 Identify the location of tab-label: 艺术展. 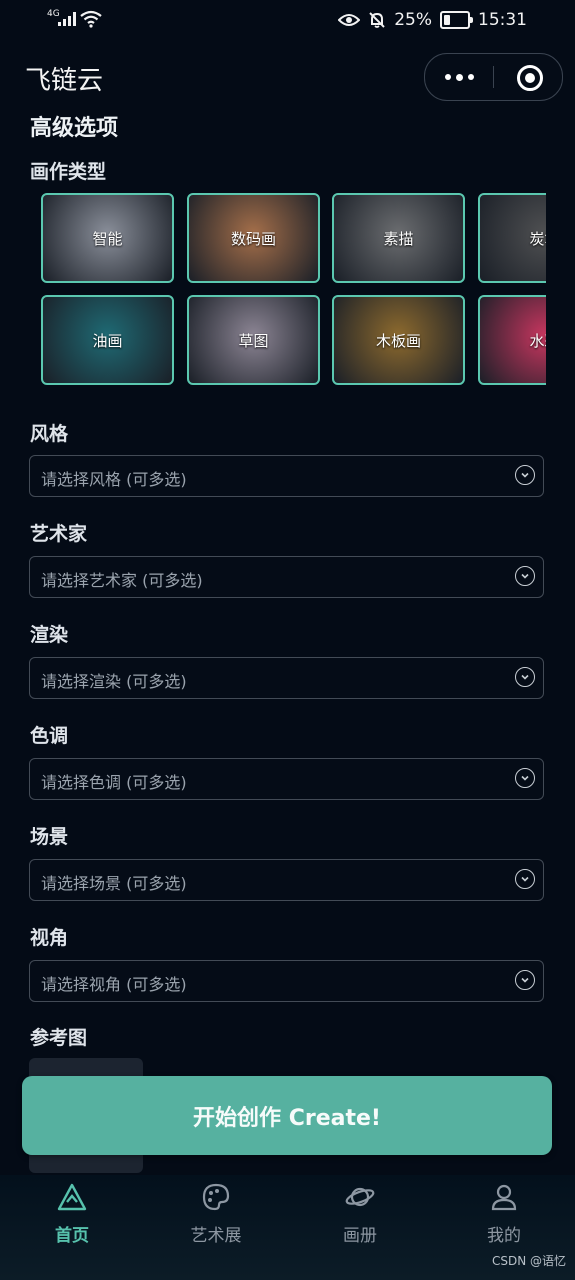
(216, 1236).